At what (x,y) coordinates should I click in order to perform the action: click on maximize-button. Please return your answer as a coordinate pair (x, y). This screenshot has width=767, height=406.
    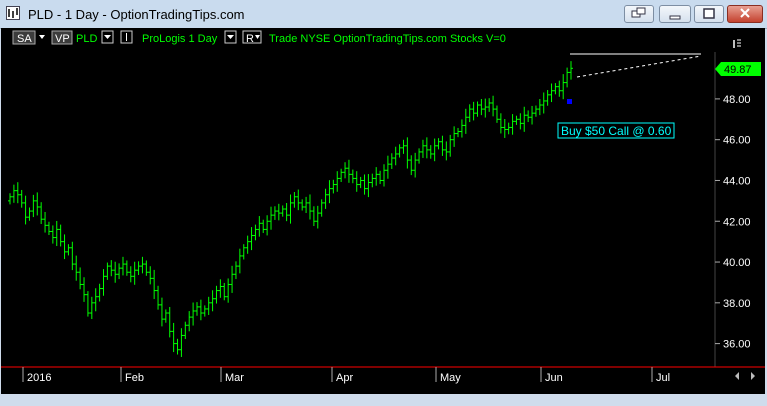
    Looking at the image, I should click on (709, 14).